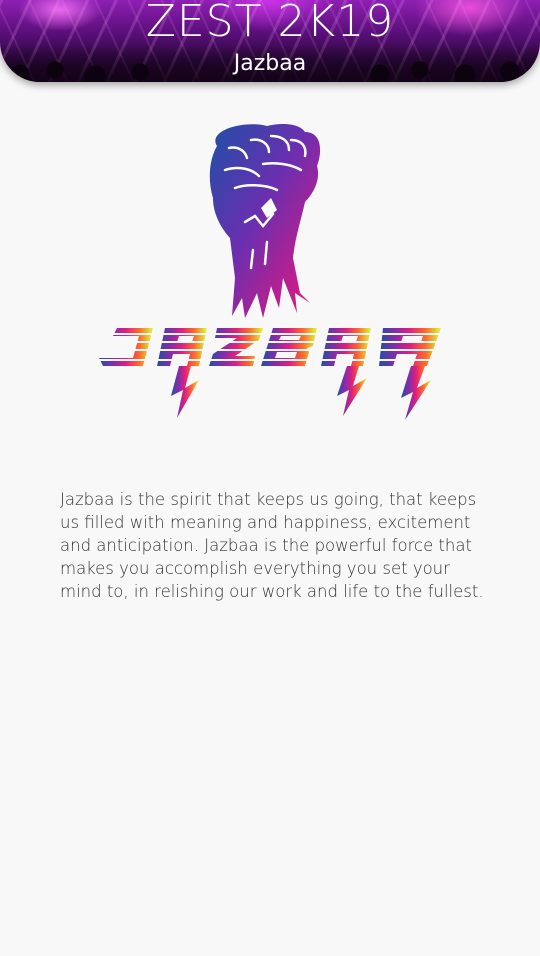 This screenshot has width=540, height=956. I want to click on header-banner: ZEST 2K19 Jazbaa, so click(270, 41).